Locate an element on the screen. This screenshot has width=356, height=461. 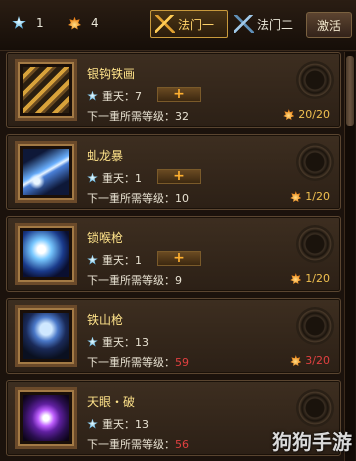
star-count: 1 is located at coordinates (40, 23).